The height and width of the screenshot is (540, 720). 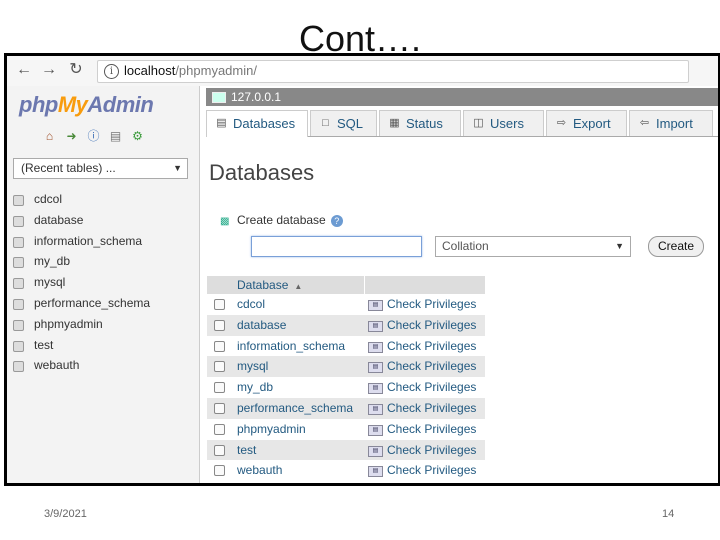 What do you see at coordinates (65, 514) in the screenshot?
I see `slide-date: 3/9/2021` at bounding box center [65, 514].